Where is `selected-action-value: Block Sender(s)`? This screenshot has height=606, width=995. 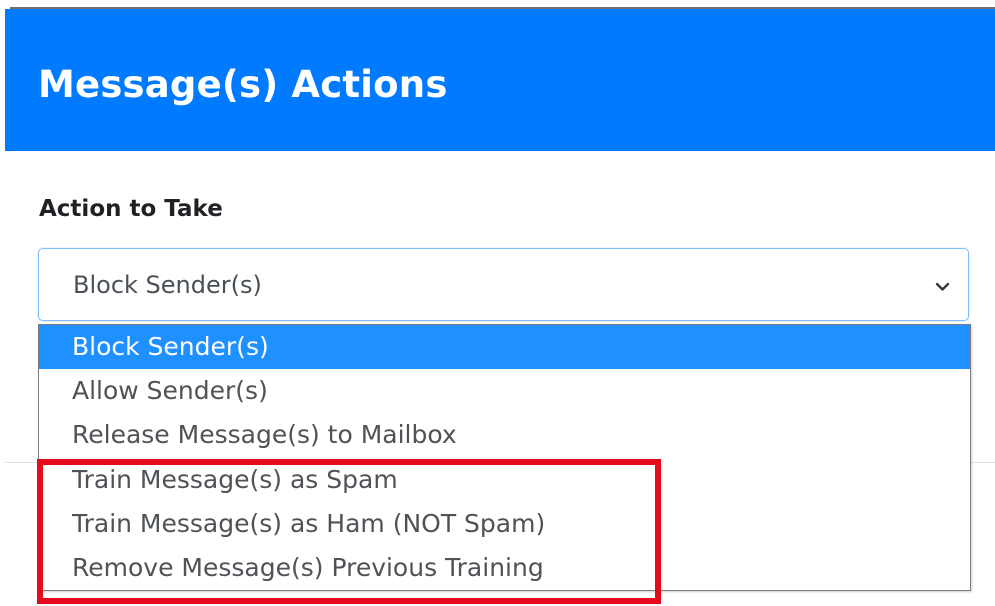 selected-action-value: Block Sender(s) is located at coordinates (167, 285).